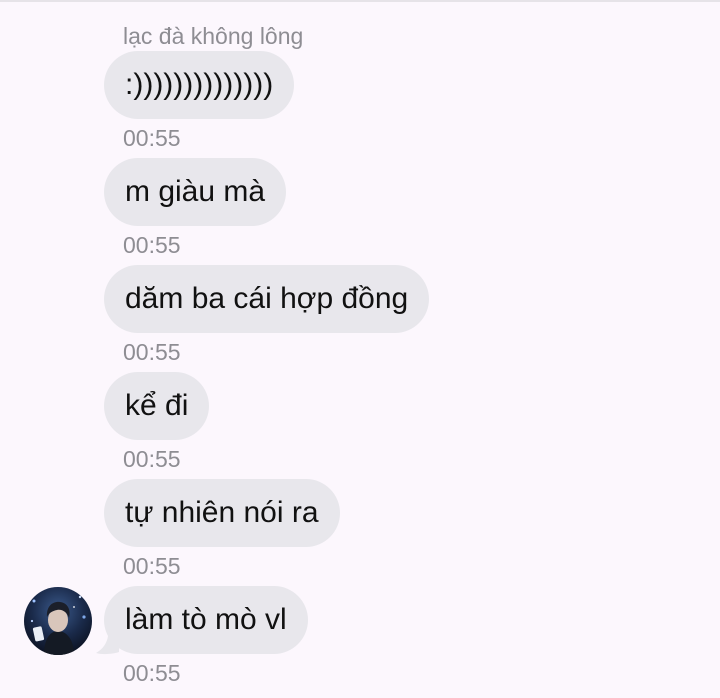  I want to click on message-time-4: 00:55, so click(152, 459).